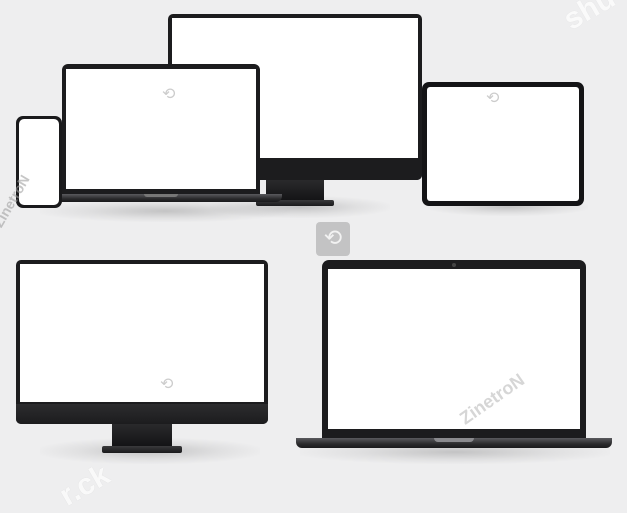  I want to click on imac-bottom-screen, so click(142, 333).